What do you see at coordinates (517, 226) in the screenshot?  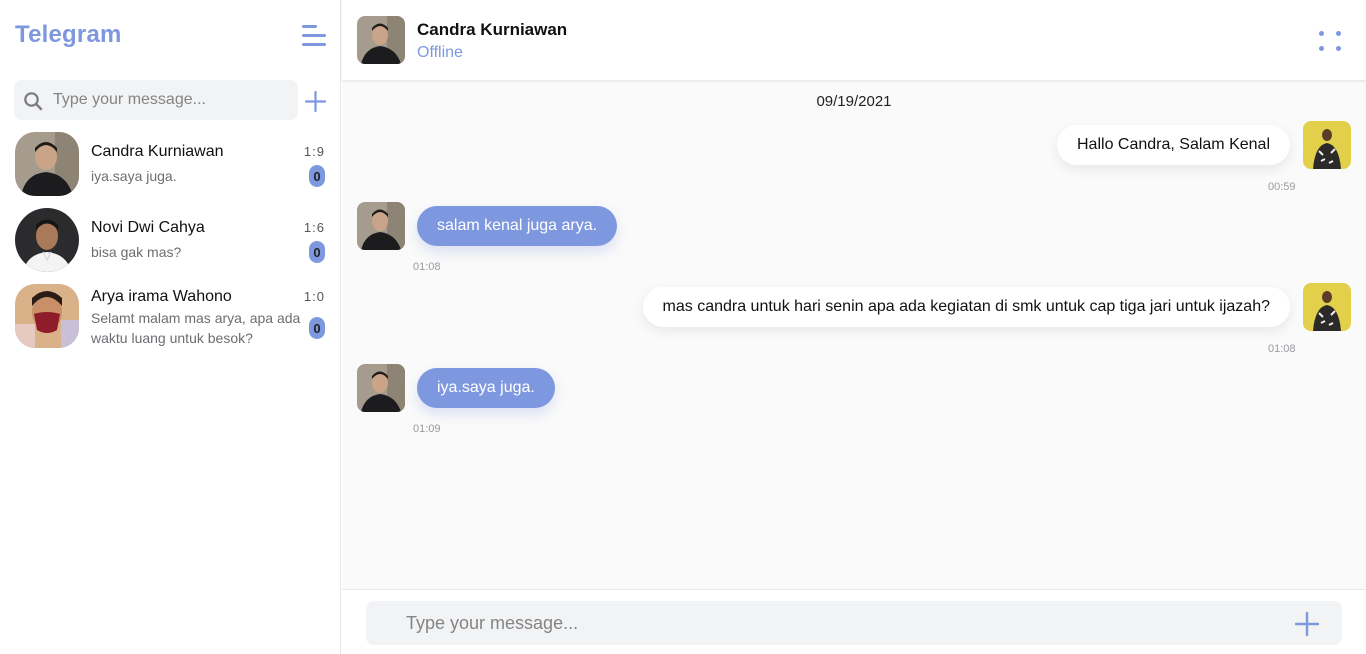 I see `message-bubble-incoming: salam kenal juga arya.` at bounding box center [517, 226].